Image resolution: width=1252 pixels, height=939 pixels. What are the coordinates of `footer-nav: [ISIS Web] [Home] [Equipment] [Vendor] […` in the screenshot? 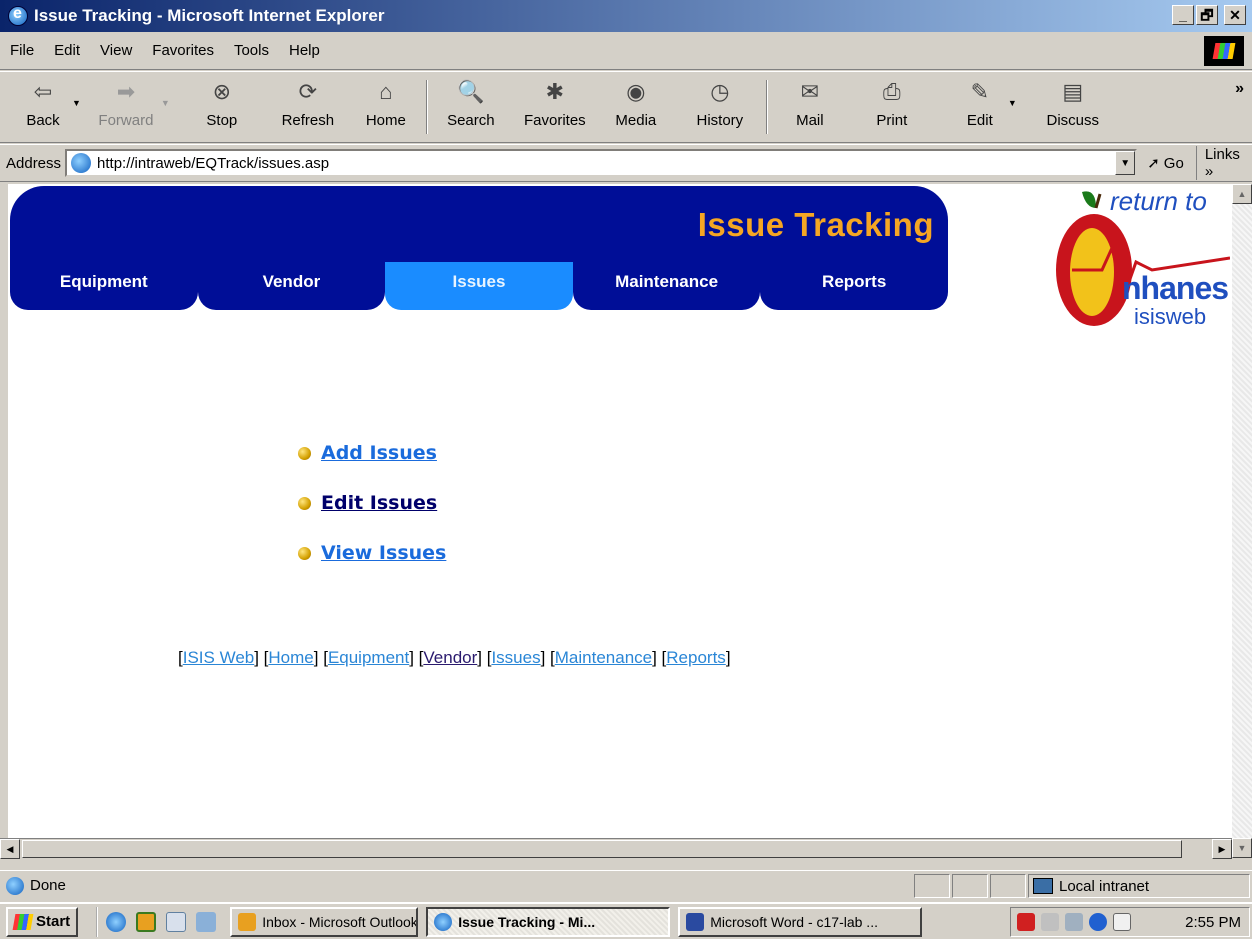 It's located at (454, 657).